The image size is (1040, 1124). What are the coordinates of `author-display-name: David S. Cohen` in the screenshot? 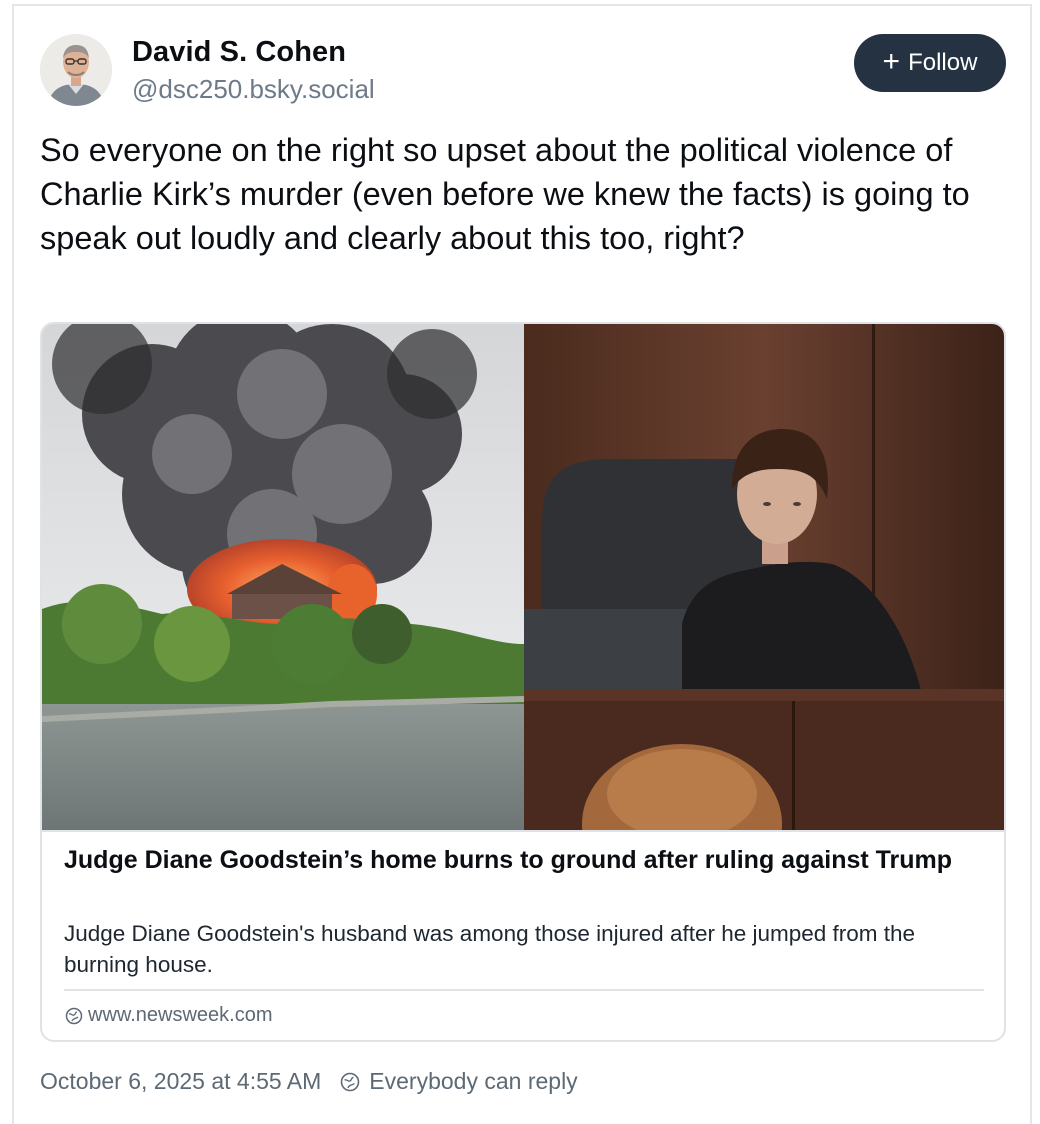 It's located at (239, 52).